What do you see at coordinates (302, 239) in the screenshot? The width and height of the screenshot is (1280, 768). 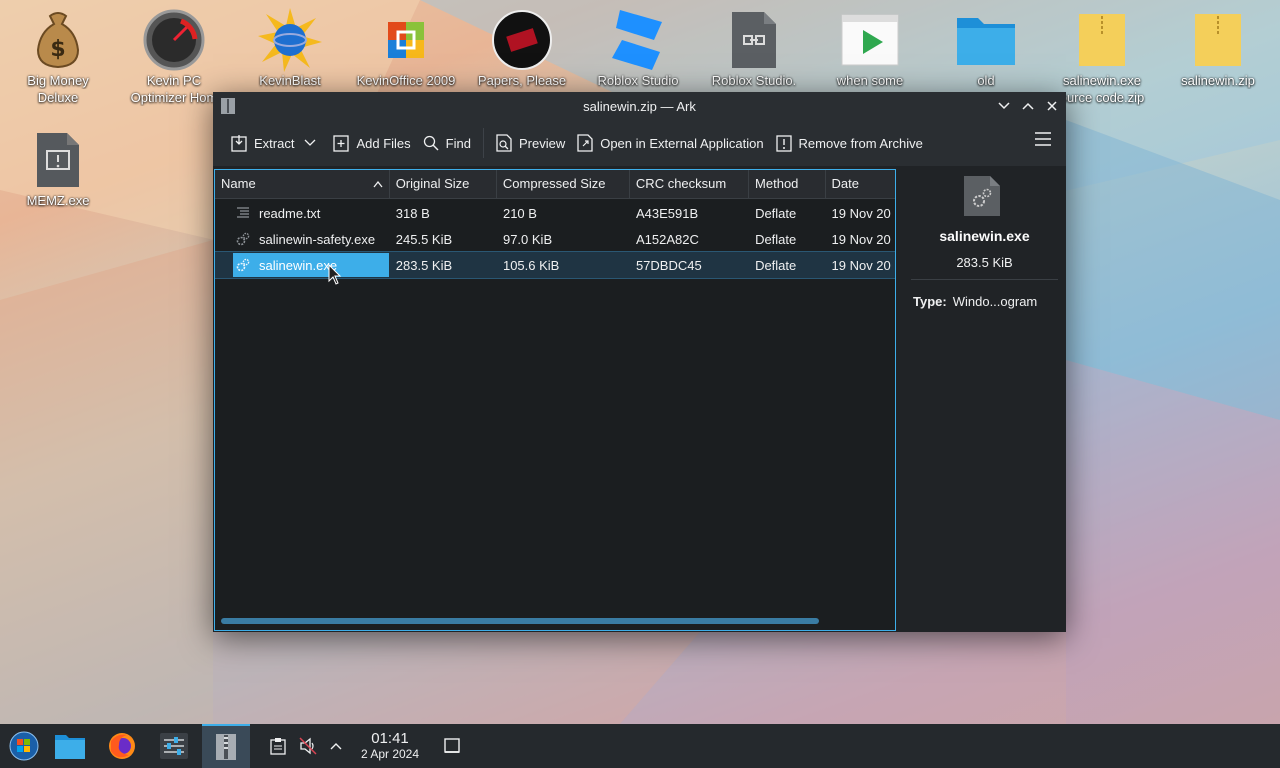 I see `cell-name: salinewin-safety.exe` at bounding box center [302, 239].